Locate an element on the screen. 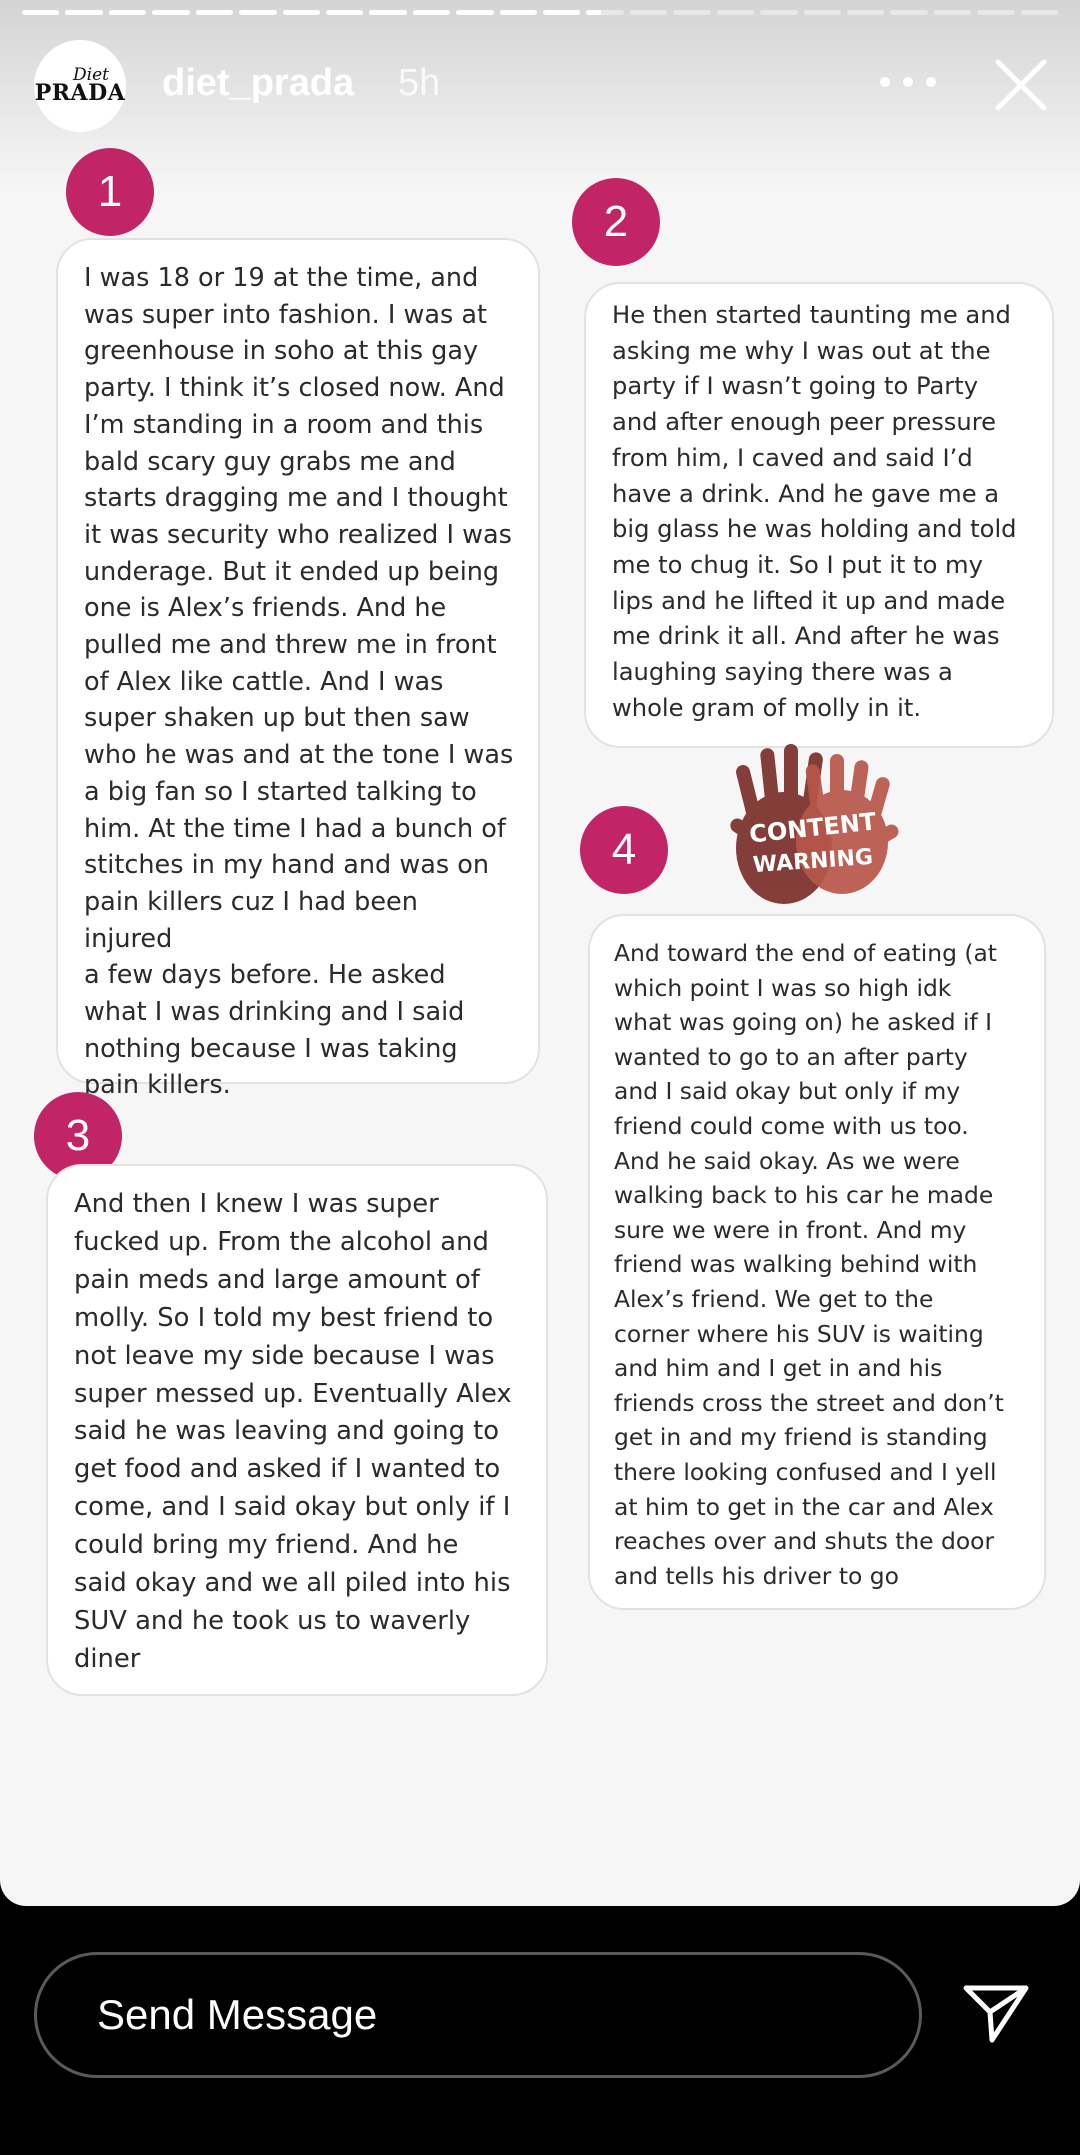  paper-plane-send-icon is located at coordinates (996, 2013).